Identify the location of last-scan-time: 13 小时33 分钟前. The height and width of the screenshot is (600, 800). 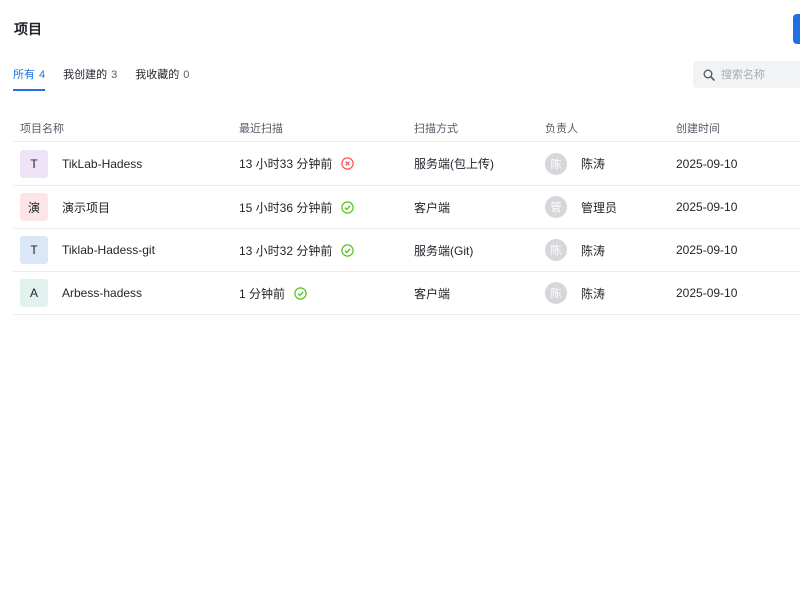
(286, 164).